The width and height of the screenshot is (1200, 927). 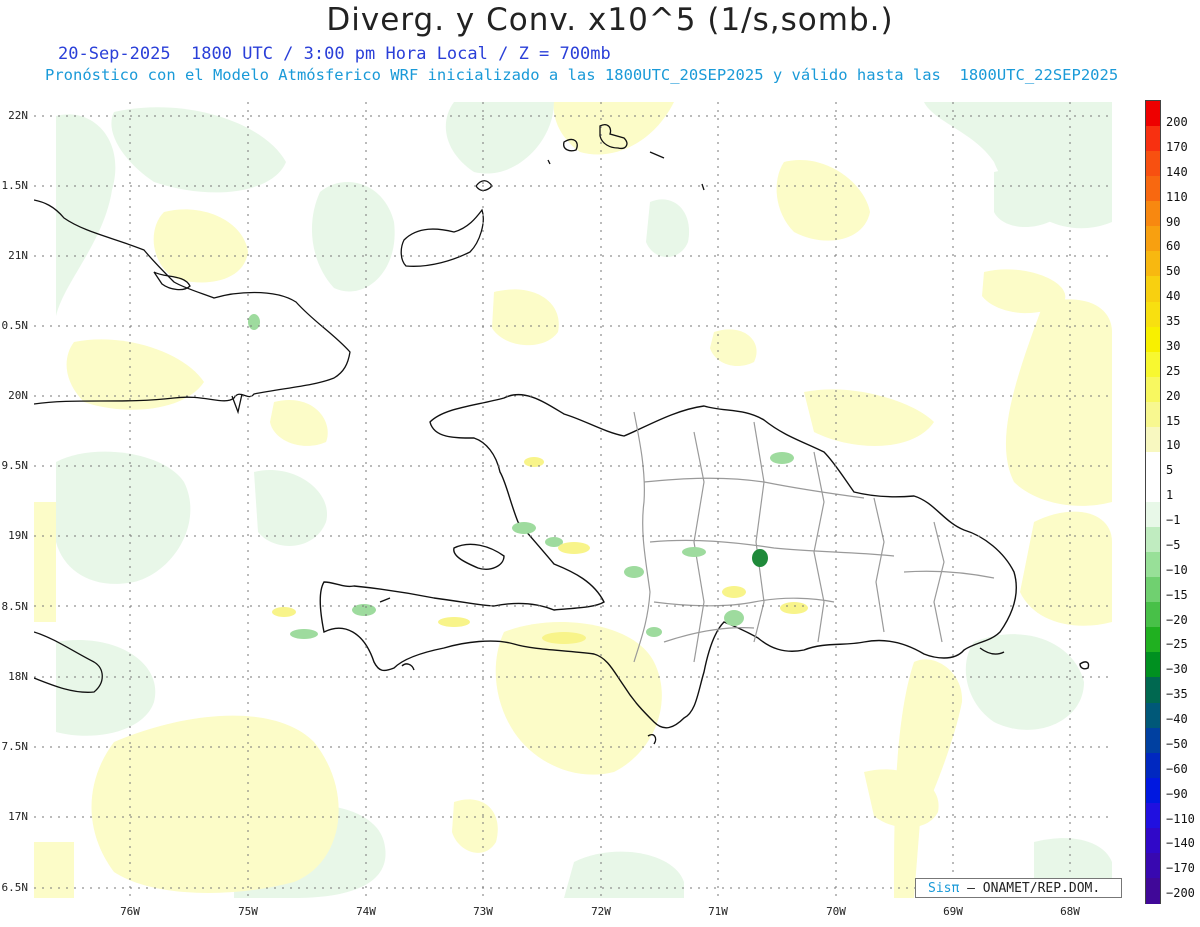 I want to click on colorbar-tick-label: −110, so click(x=1180, y=818).